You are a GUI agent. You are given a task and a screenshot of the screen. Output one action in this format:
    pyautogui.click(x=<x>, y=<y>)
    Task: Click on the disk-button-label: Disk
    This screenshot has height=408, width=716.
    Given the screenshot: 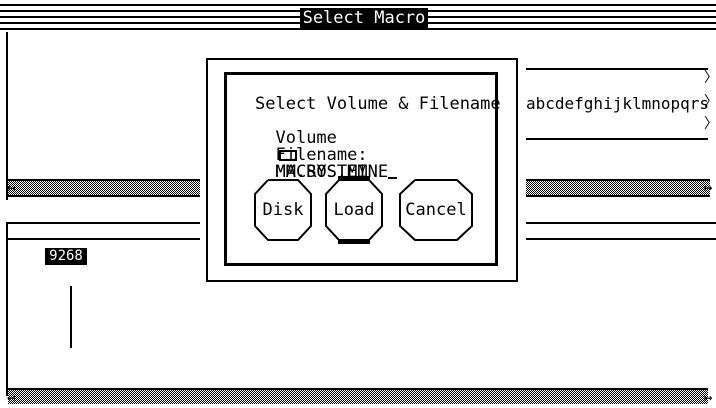 What is the action you would take?
    pyautogui.click(x=283, y=210)
    